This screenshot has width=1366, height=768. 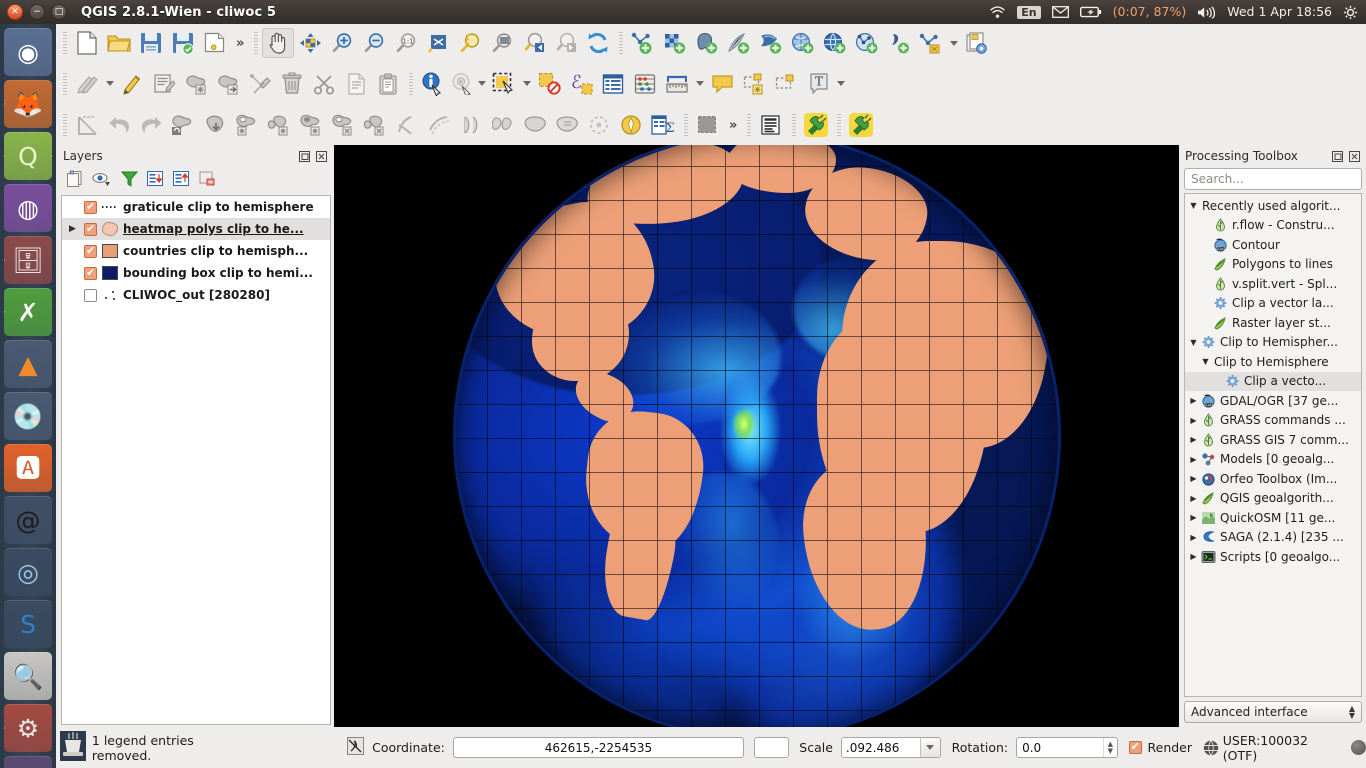 What do you see at coordinates (164, 84) in the screenshot?
I see `save-layer-edits-button` at bounding box center [164, 84].